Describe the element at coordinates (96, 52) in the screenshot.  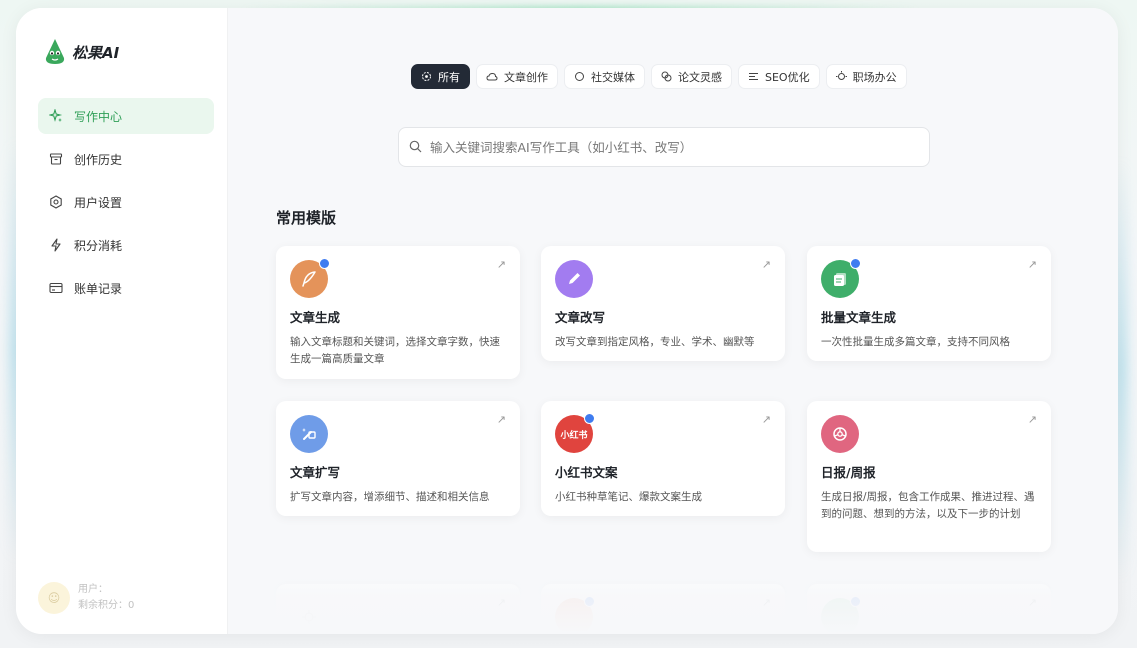
I see `brand-name: 松果AI` at that location.